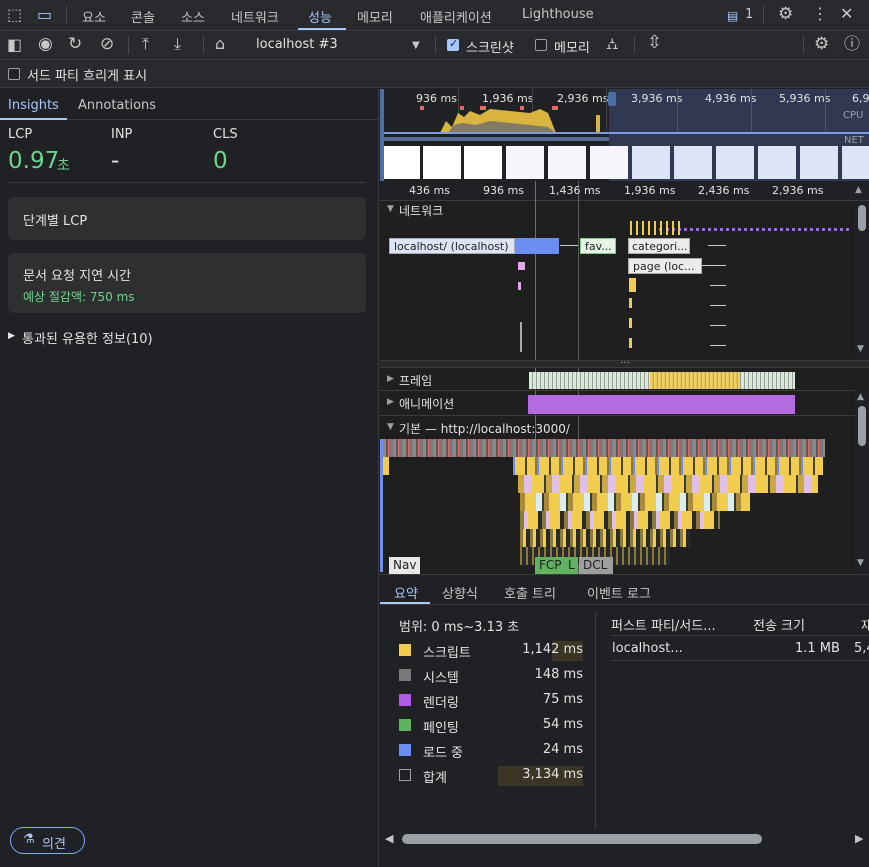  What do you see at coordinates (44, 15) in the screenshot?
I see `device-toolbar-icon: ▭` at bounding box center [44, 15].